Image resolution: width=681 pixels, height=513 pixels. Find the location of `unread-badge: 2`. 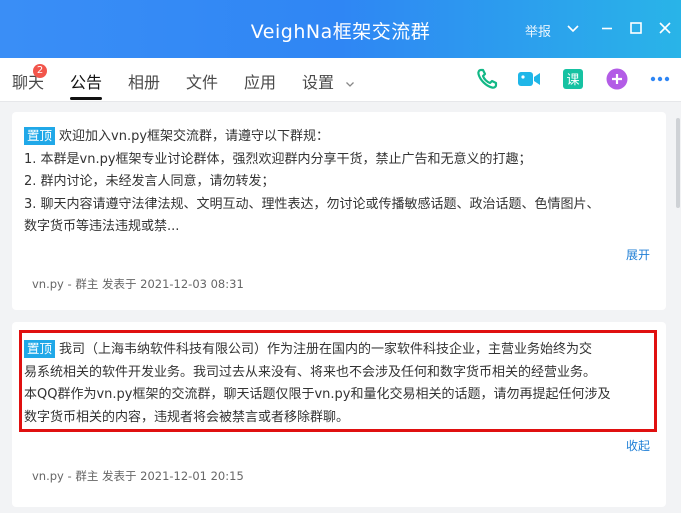

unread-badge: 2 is located at coordinates (40, 71).